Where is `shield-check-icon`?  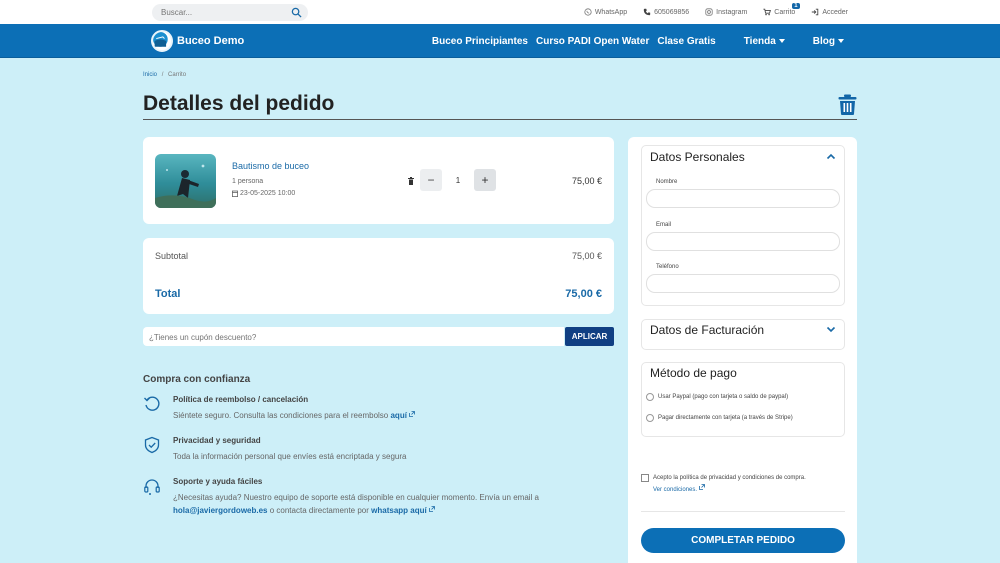
shield-check-icon is located at coordinates (152, 445).